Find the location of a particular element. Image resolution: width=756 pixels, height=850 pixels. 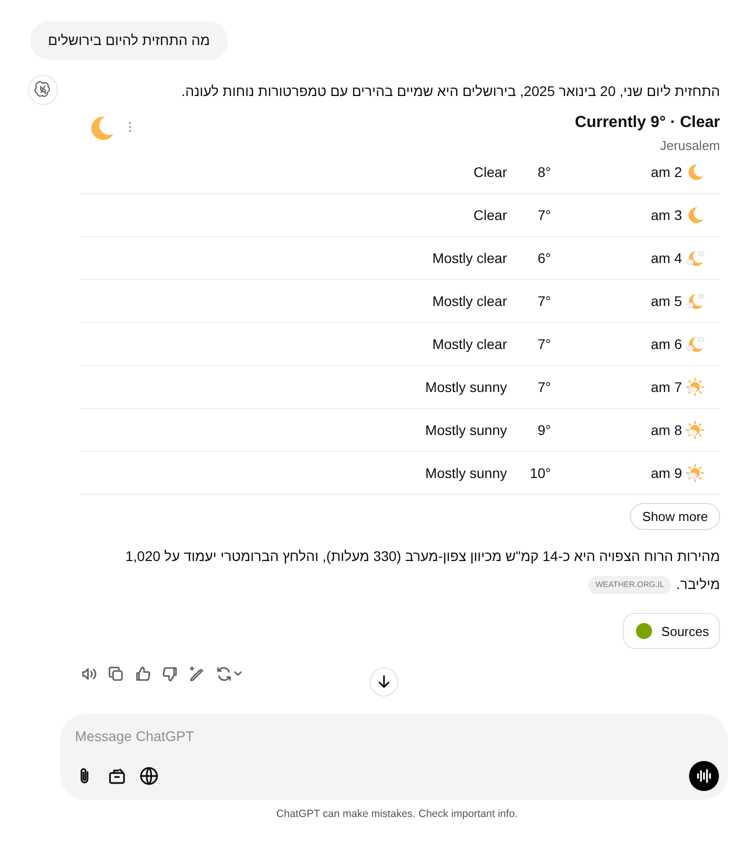

sources-button: Sources is located at coordinates (671, 631).